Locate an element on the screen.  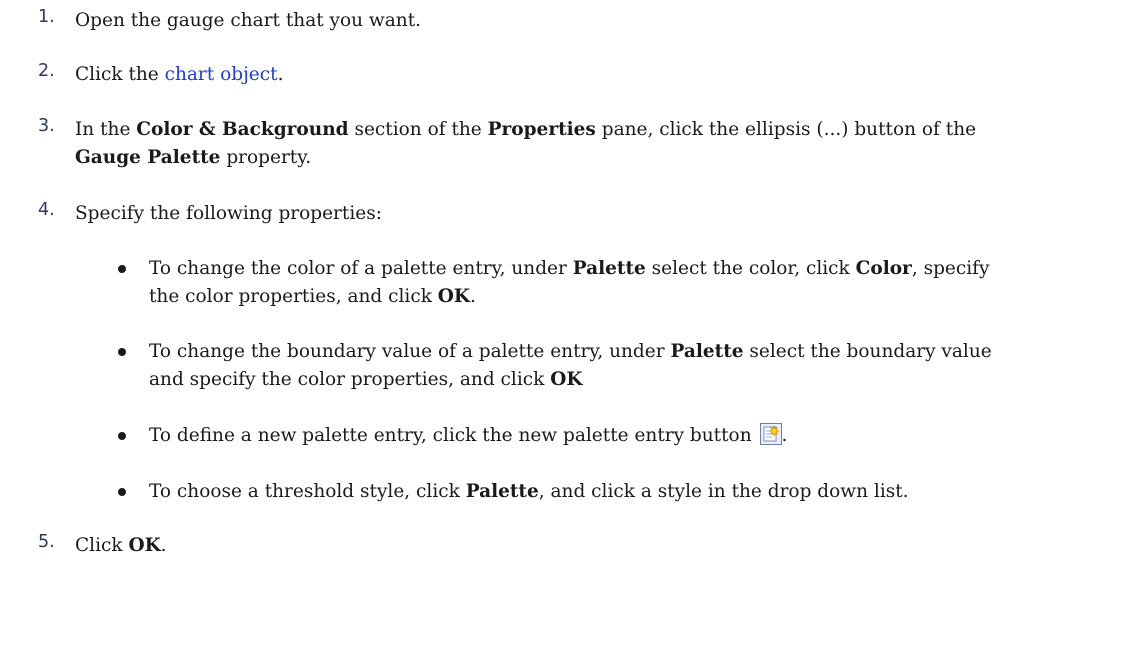
step-text: Click the chart object. is located at coordinates (587, 75).